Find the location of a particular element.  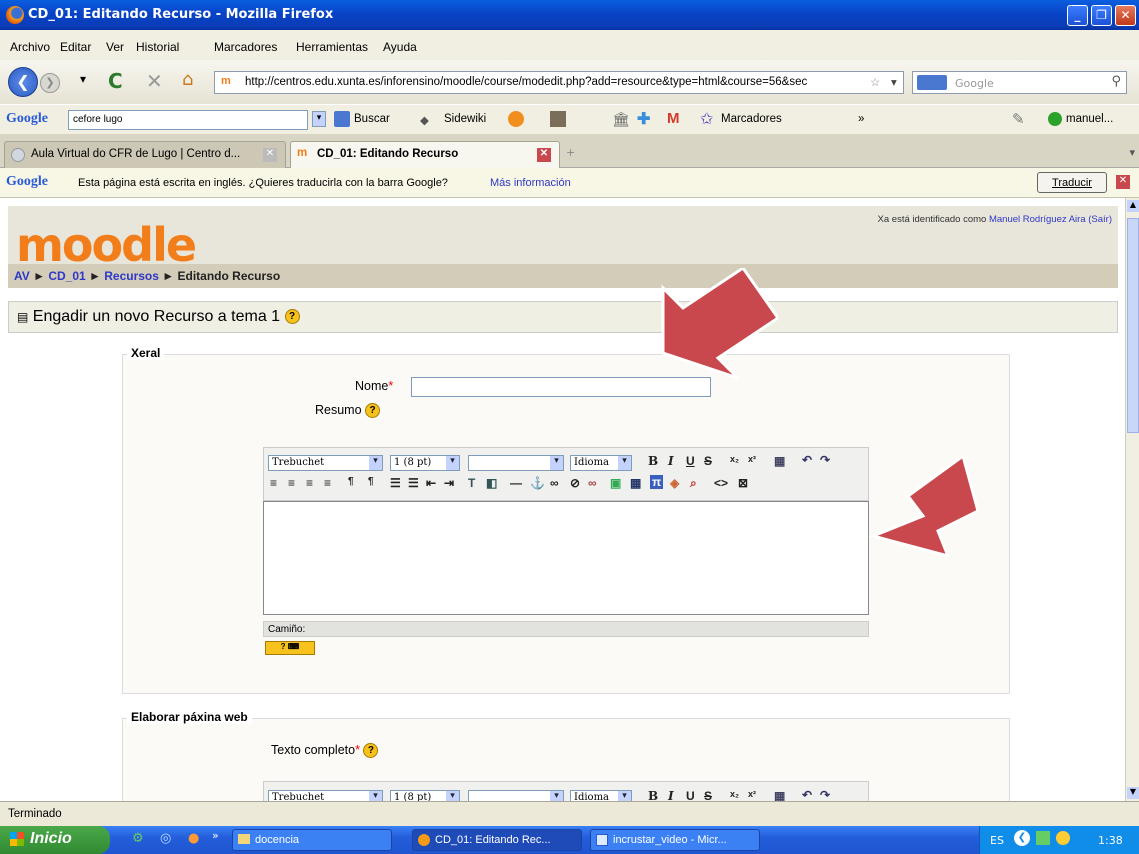

insert-image-icon: ▣ is located at coordinates (615, 483).